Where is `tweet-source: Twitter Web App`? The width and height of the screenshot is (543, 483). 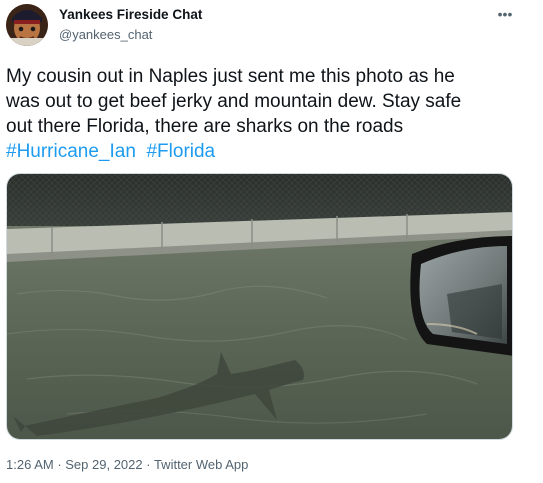 tweet-source: Twitter Web App is located at coordinates (201, 464).